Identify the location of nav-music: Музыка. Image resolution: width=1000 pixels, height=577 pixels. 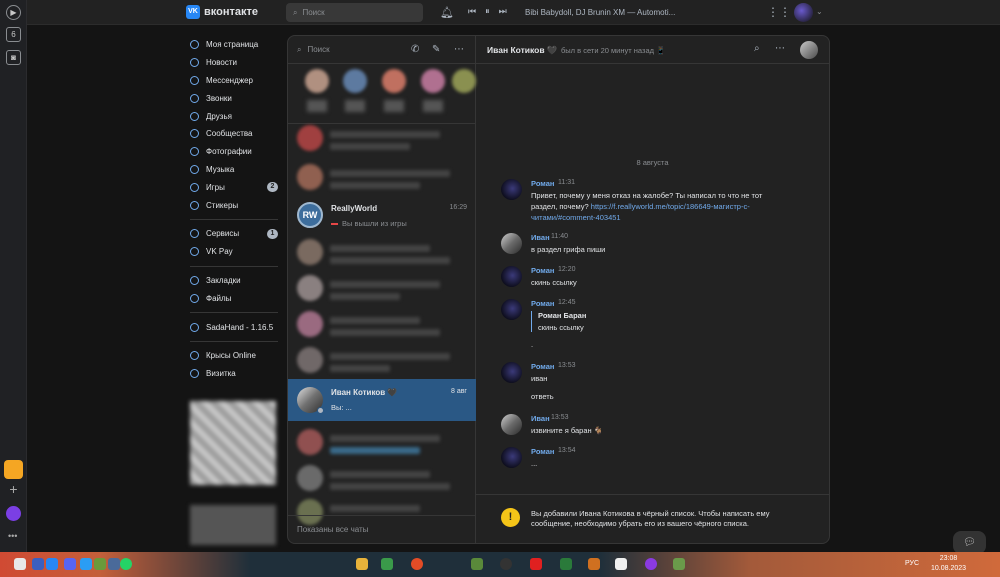
(235, 170).